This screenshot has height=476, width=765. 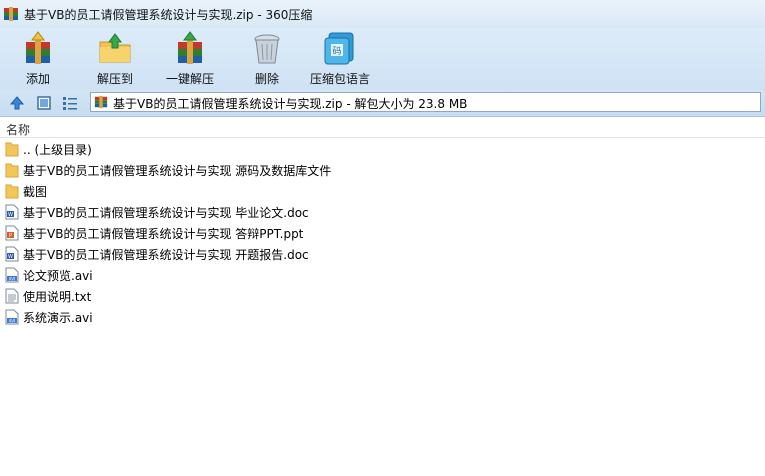 I want to click on delete-label: 删除, so click(x=266, y=79).